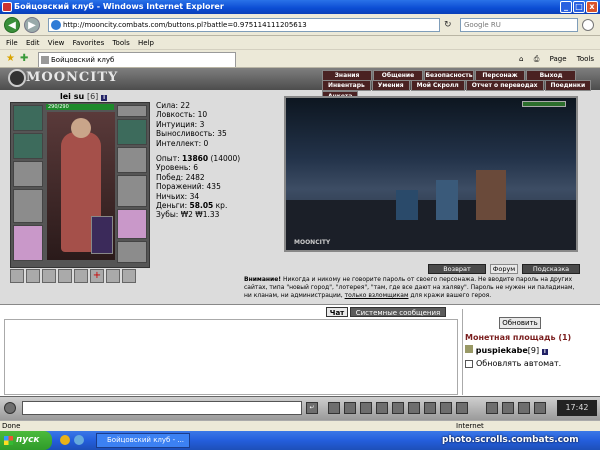 The height and width of the screenshot is (450, 600). I want to click on back-arrow-icon: ◀, so click(12, 25).